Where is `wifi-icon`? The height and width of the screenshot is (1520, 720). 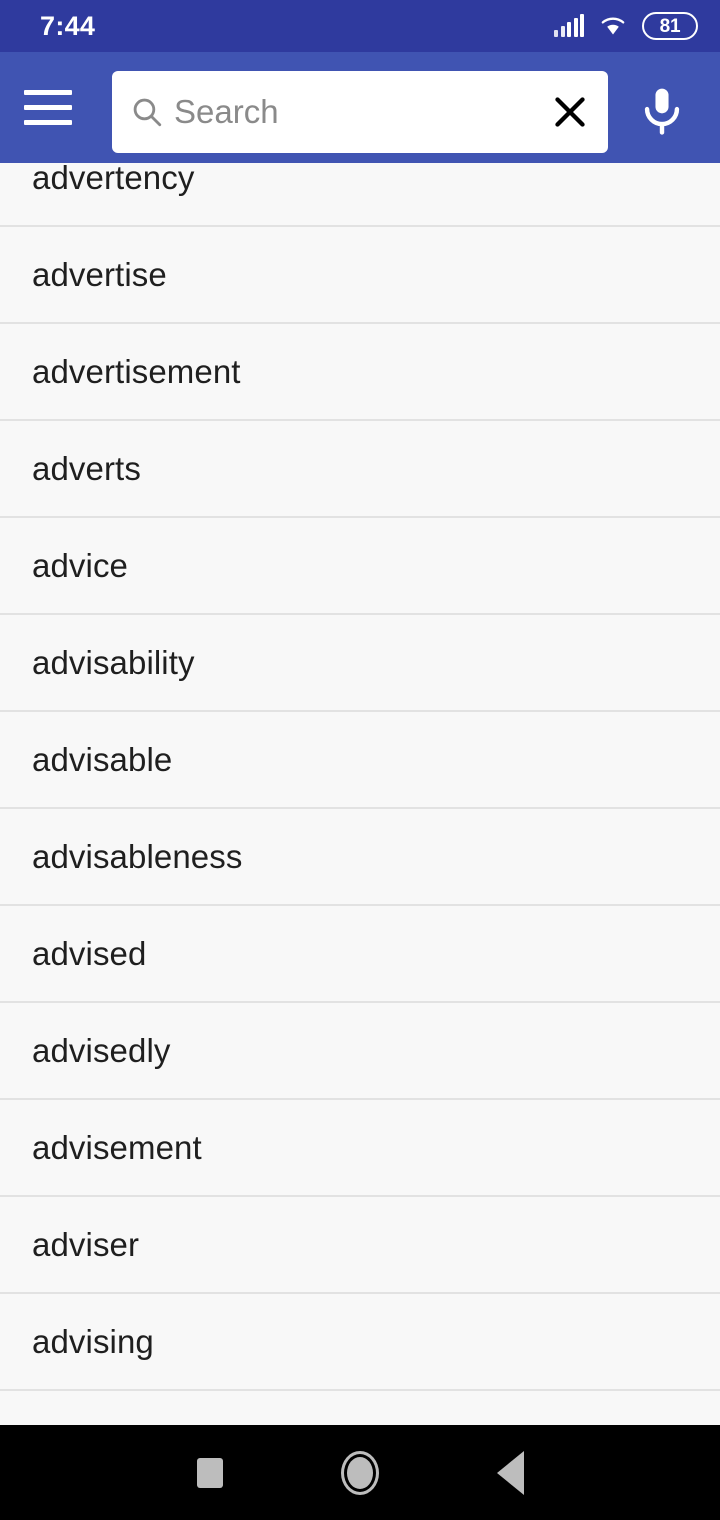
wifi-icon is located at coordinates (613, 26).